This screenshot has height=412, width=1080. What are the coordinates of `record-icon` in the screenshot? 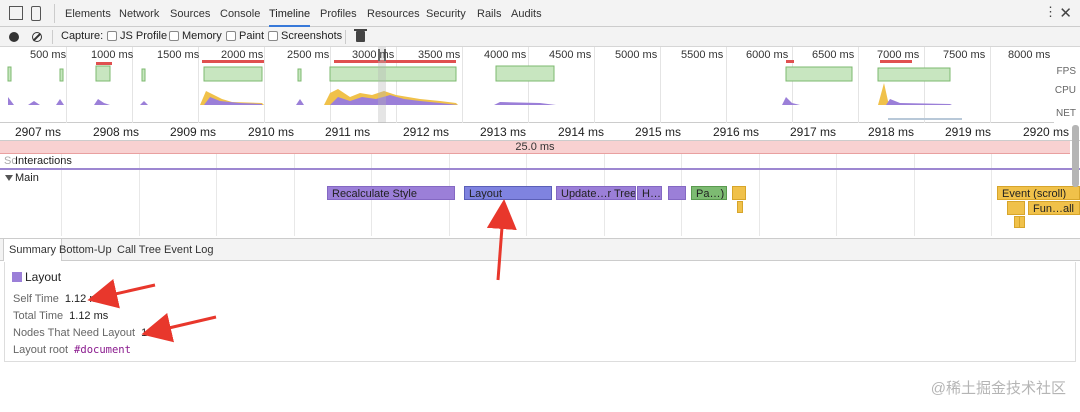 It's located at (14, 37).